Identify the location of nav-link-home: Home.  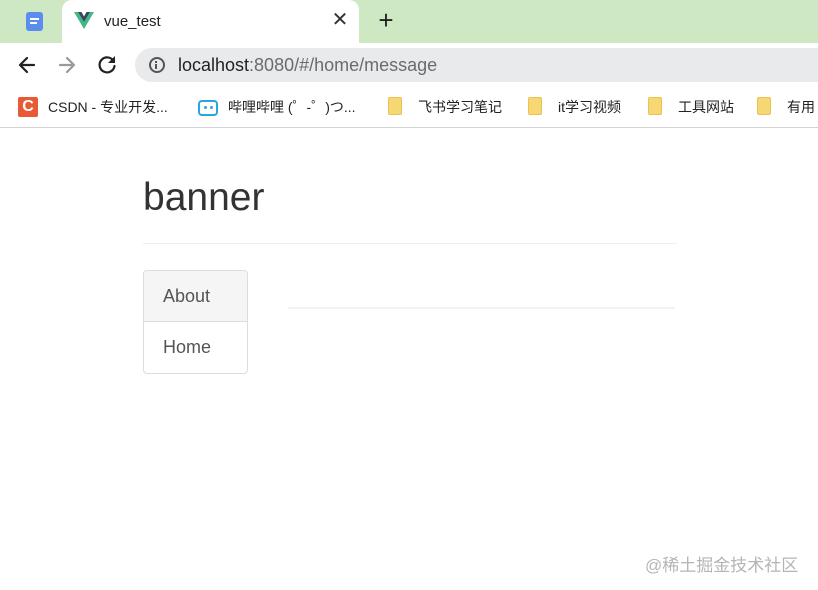
(195, 347).